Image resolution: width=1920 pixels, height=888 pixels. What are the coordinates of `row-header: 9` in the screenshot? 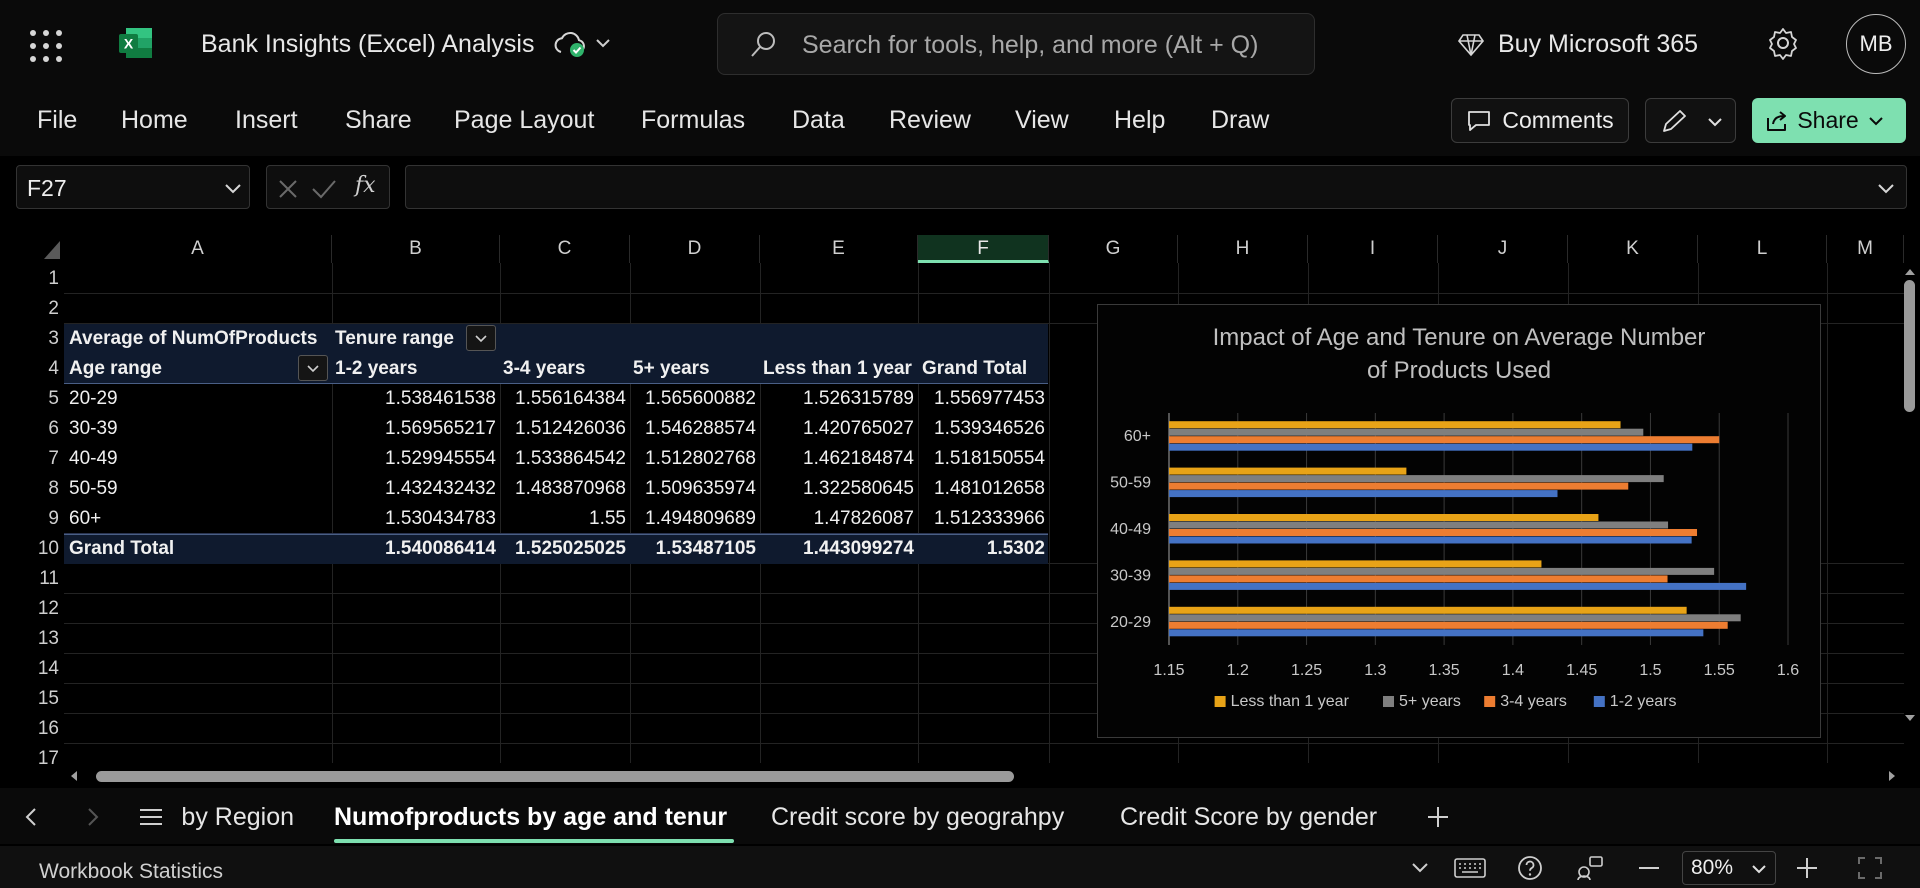 It's located at (39, 519).